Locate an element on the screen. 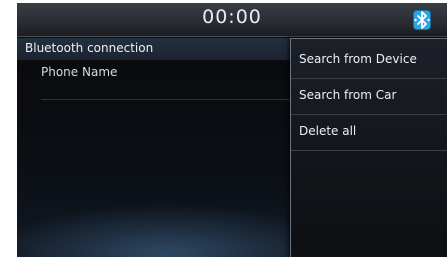 Image resolution: width=447 pixels, height=257 pixels. menu-item-search-from-device: Search from Device is located at coordinates (369, 60).